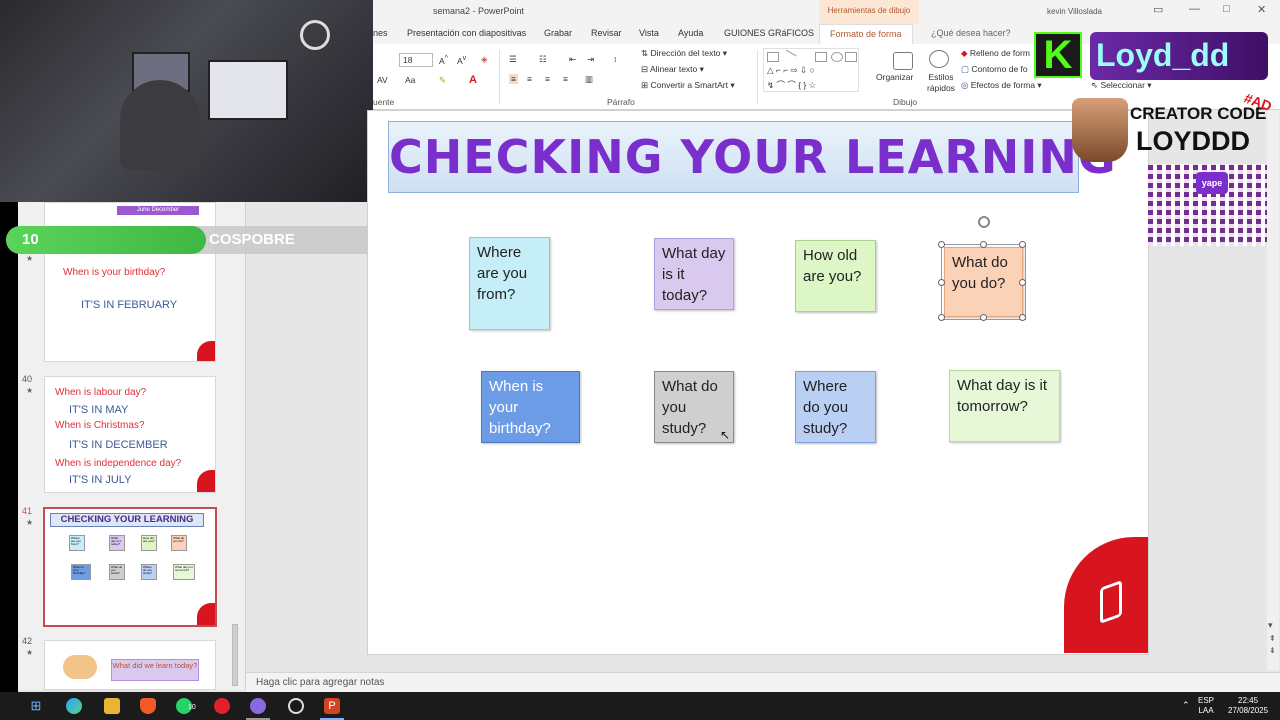  Describe the element at coordinates (1193, 141) in the screenshot. I see `creator-code-value: LOYDDD` at that location.